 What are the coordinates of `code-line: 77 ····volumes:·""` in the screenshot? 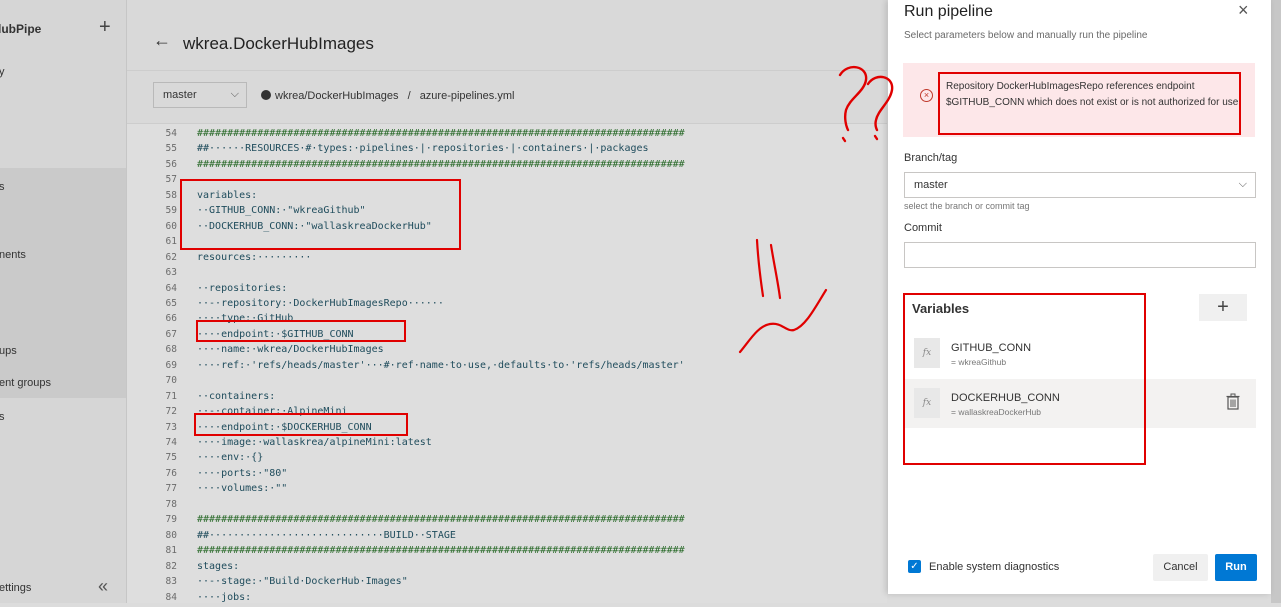 It's located at (507, 490).